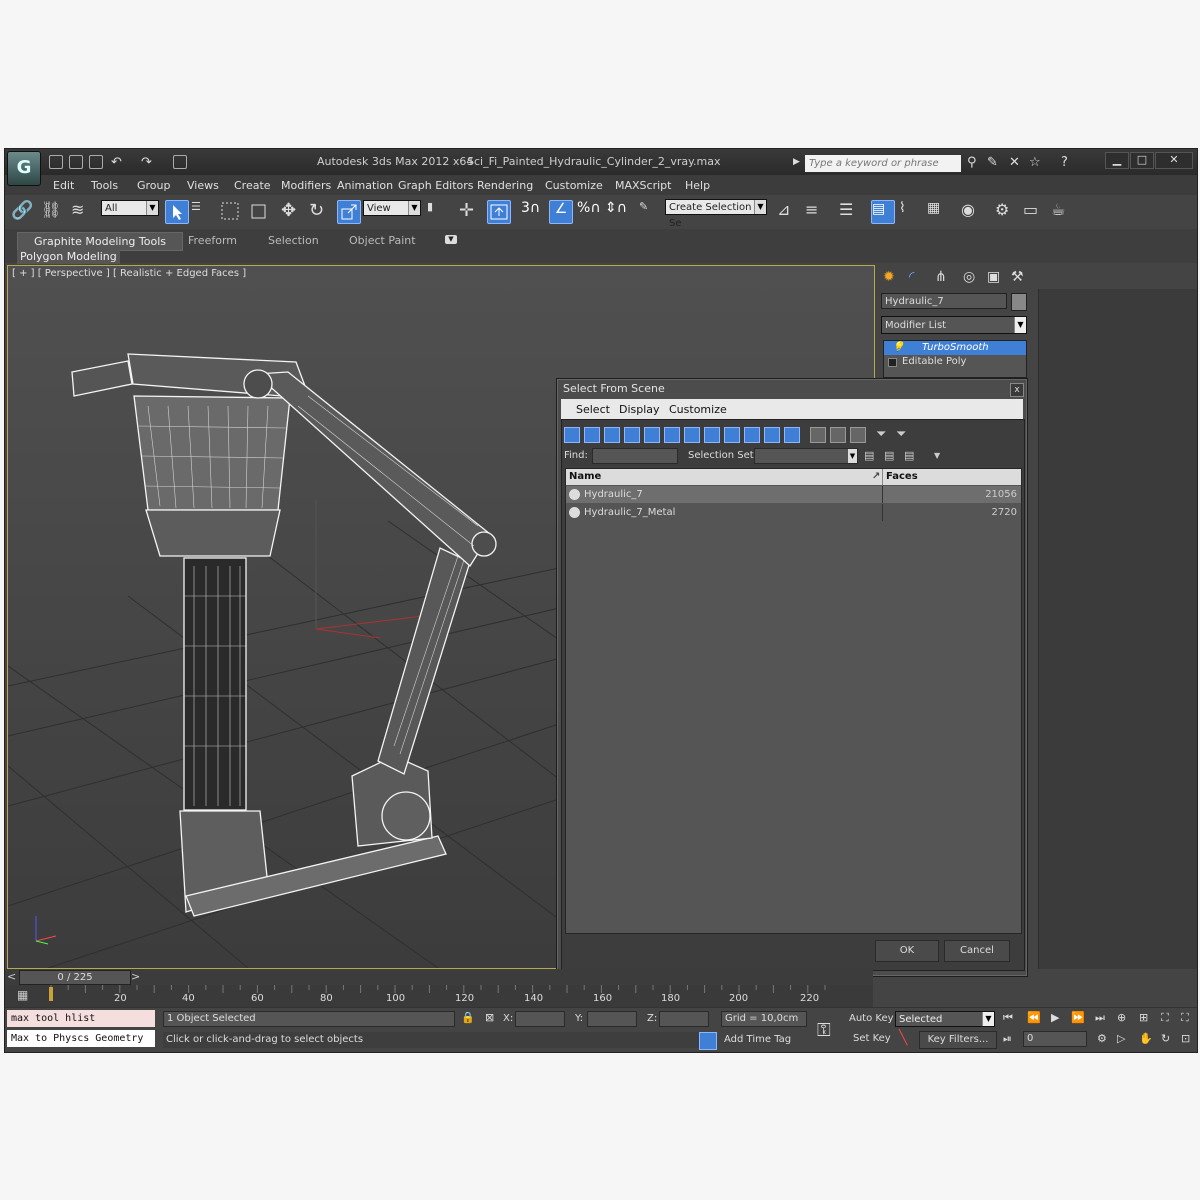 This screenshot has width=1200, height=1200. What do you see at coordinates (792, 435) in the screenshot?
I see `display-hidden-button` at bounding box center [792, 435].